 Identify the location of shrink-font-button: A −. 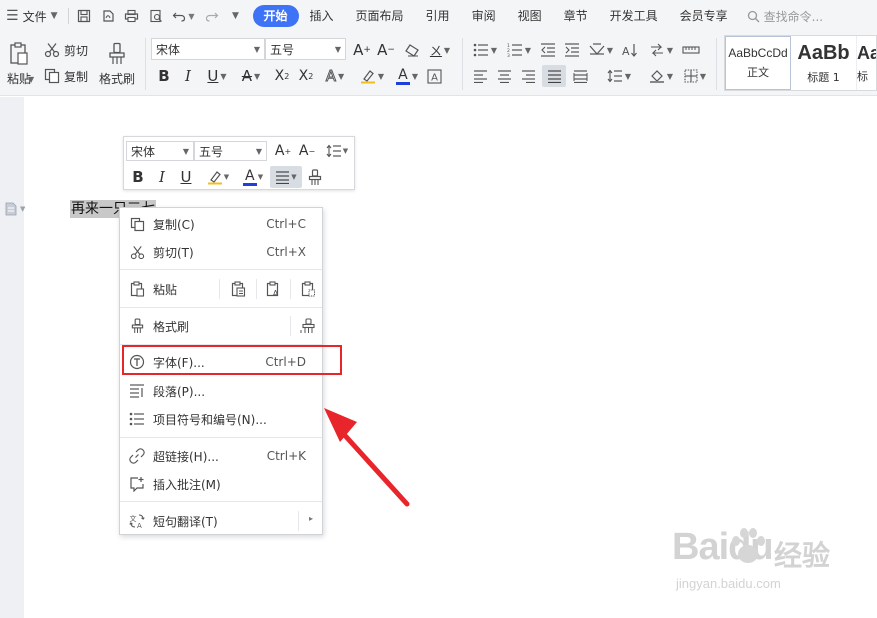
(386, 50).